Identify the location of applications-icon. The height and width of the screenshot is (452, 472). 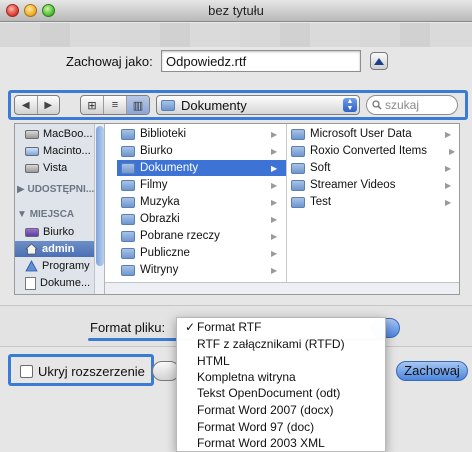
(31, 266).